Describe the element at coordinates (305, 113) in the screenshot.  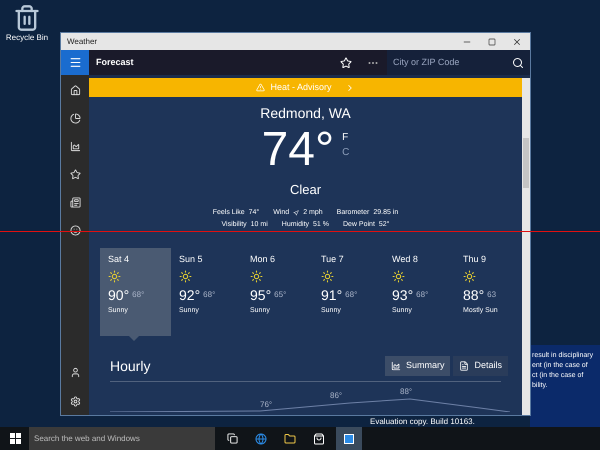
I see `location-name: Redmond, WA` at that location.